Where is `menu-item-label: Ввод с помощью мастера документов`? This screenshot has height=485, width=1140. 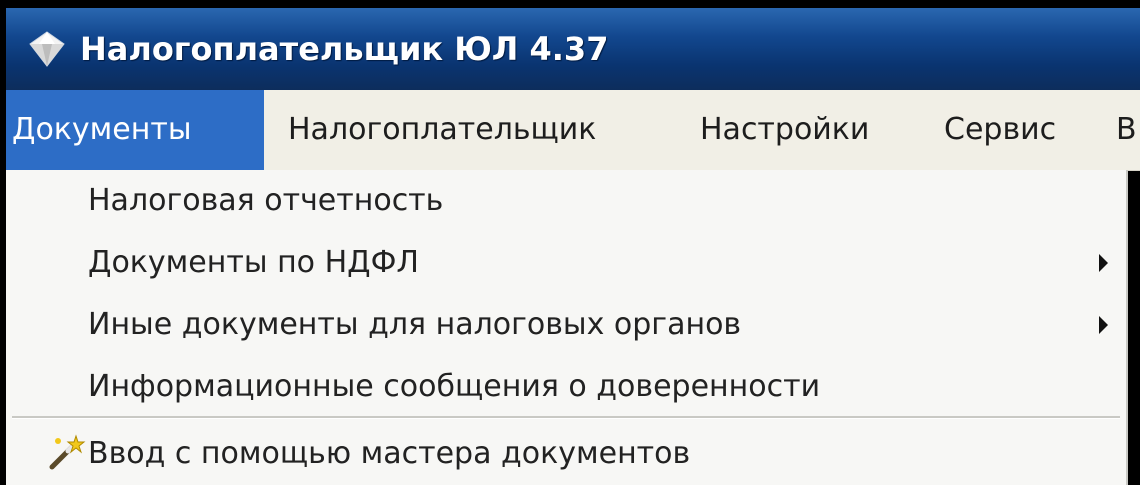
menu-item-label: Ввод с помощью мастера документов is located at coordinates (389, 453).